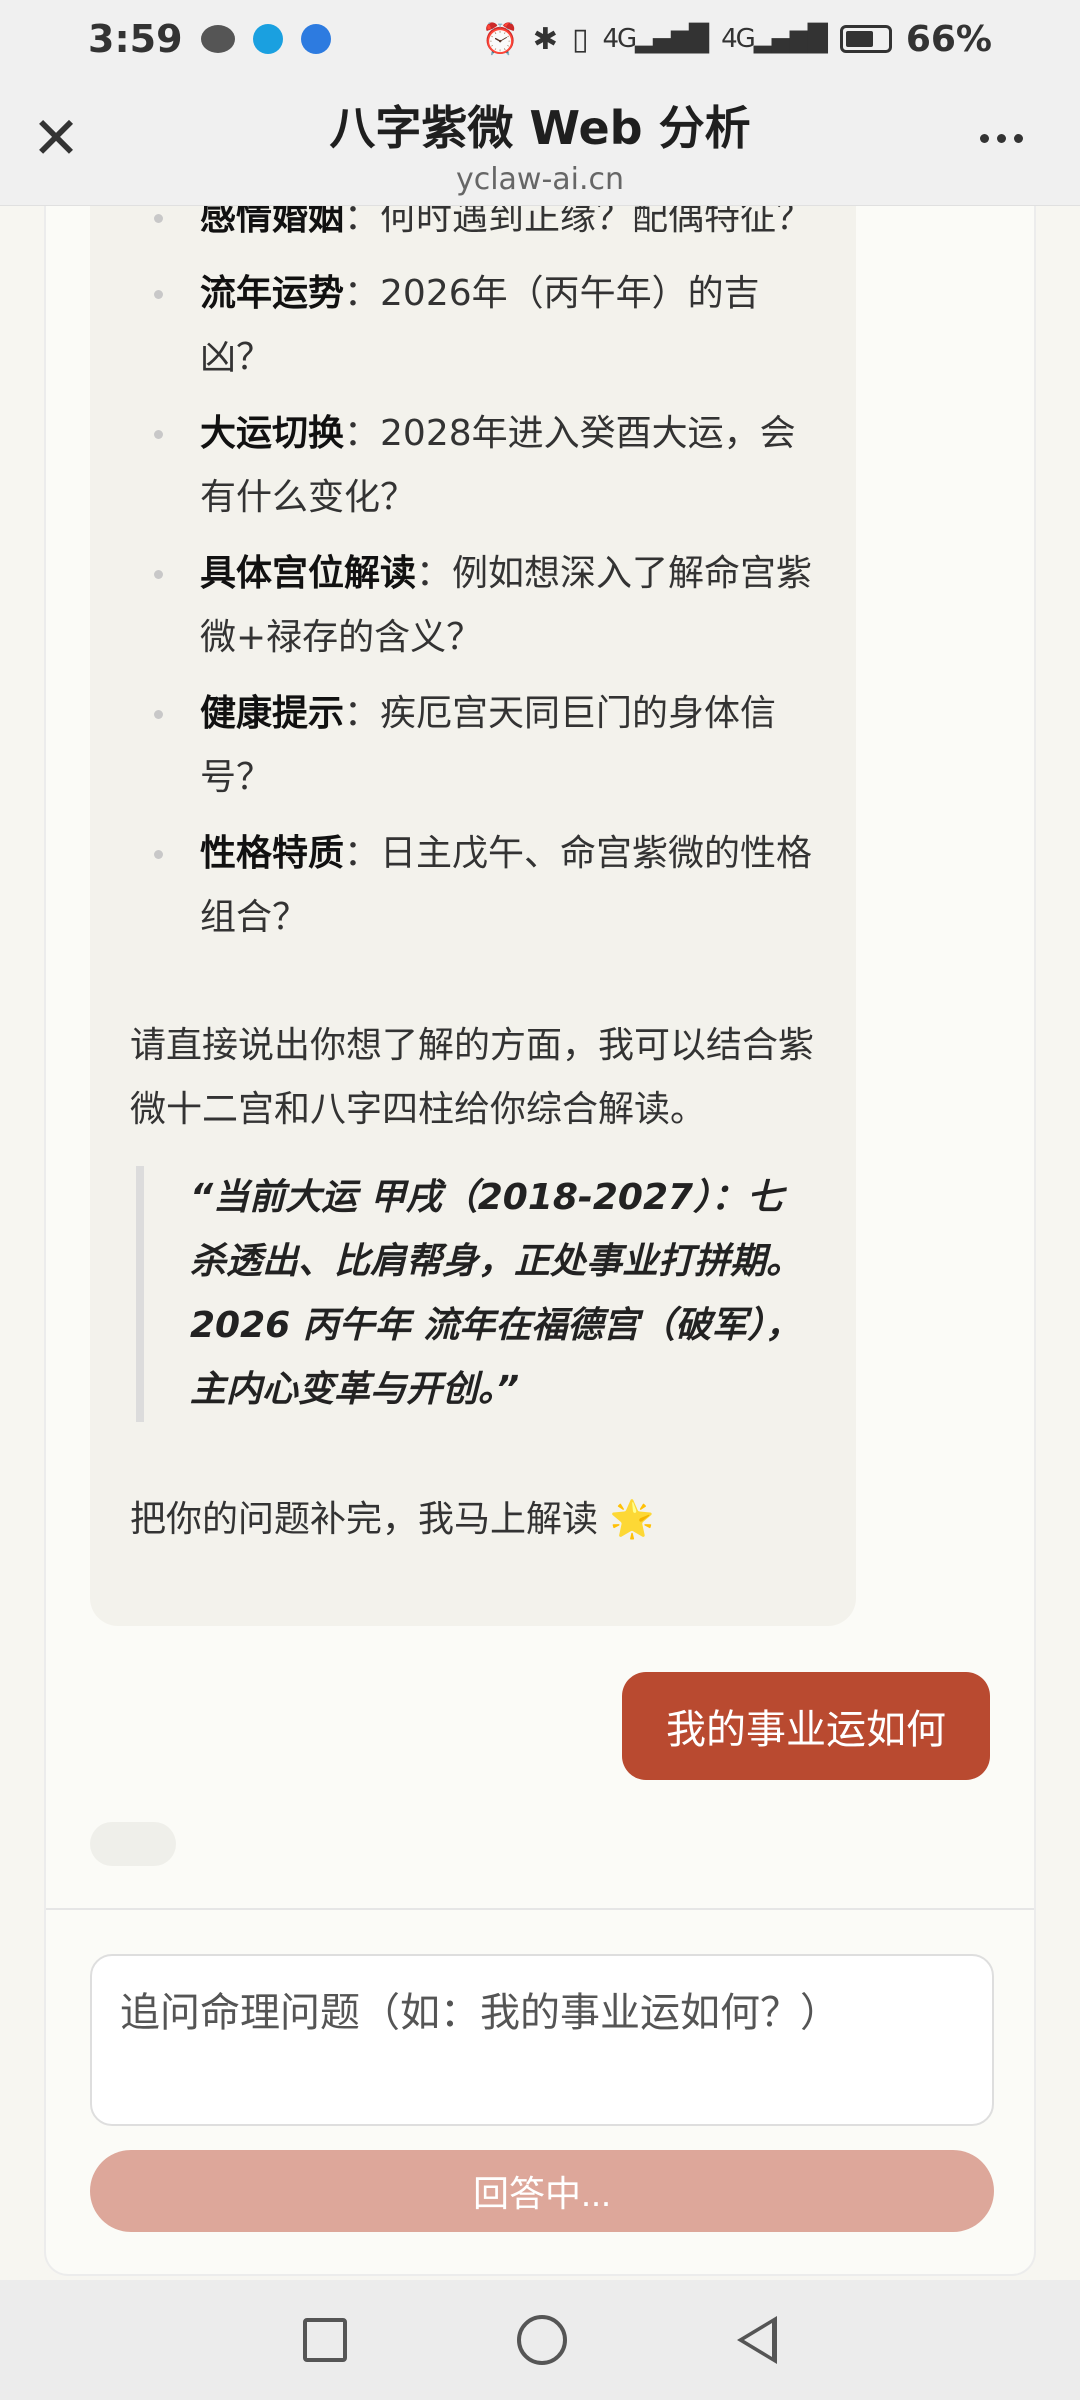 The width and height of the screenshot is (1080, 2400). Describe the element at coordinates (806, 1726) in the screenshot. I see `user-message-bubble: 我的事业运如何` at that location.